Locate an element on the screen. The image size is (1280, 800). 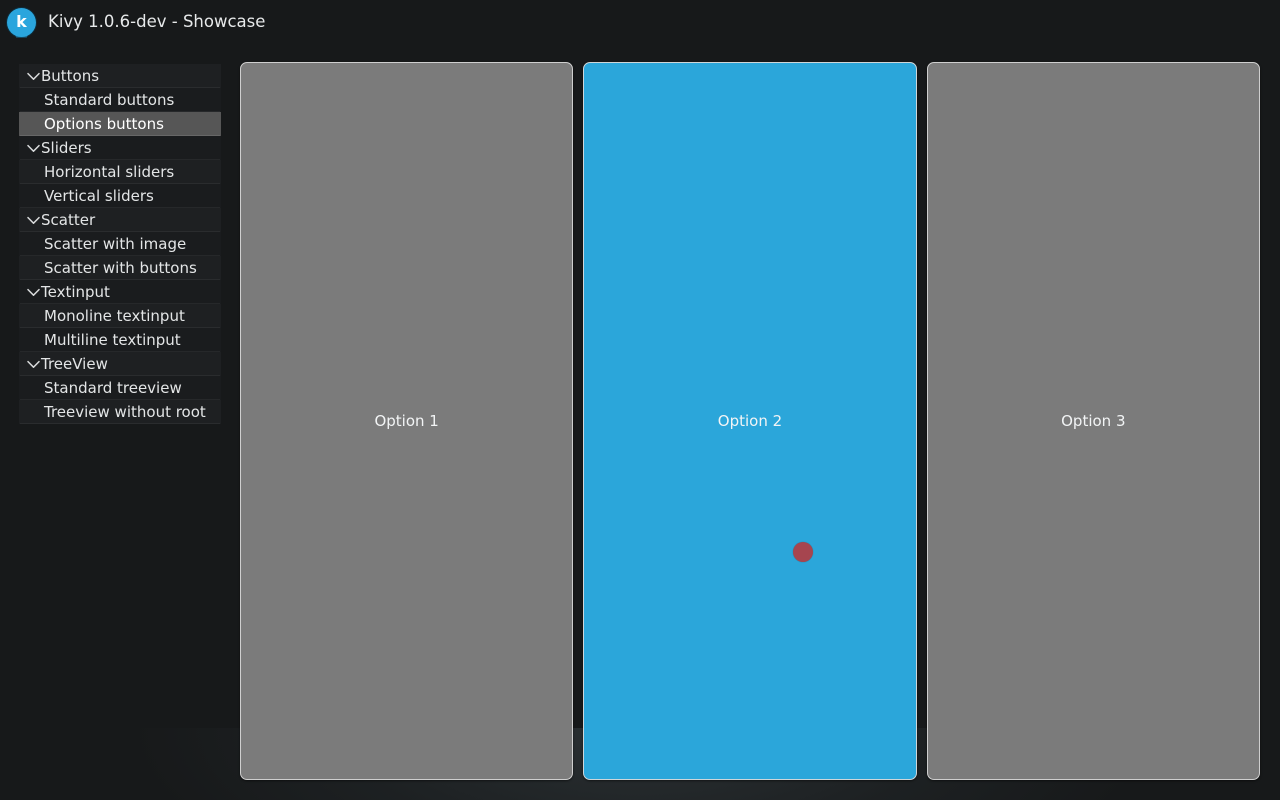
tree-item-label: Textinput is located at coordinates (75, 291).